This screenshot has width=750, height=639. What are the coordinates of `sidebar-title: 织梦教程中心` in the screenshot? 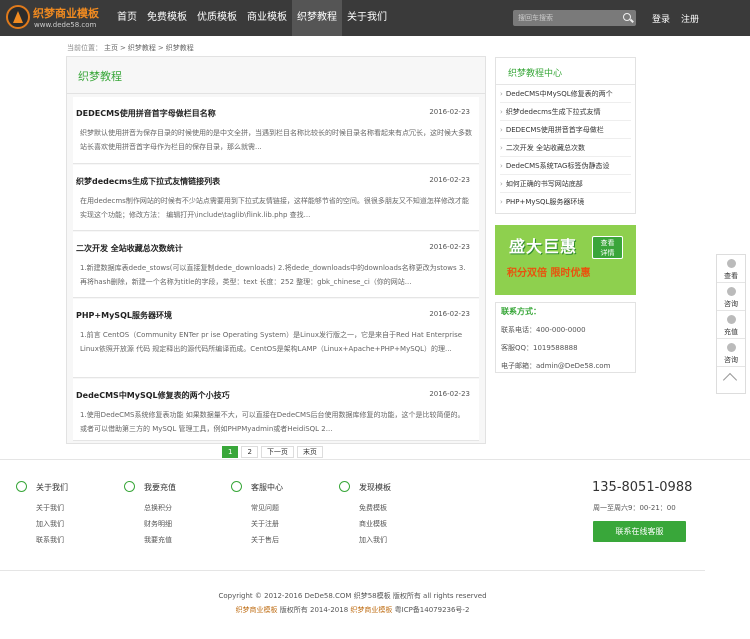 It's located at (535, 74).